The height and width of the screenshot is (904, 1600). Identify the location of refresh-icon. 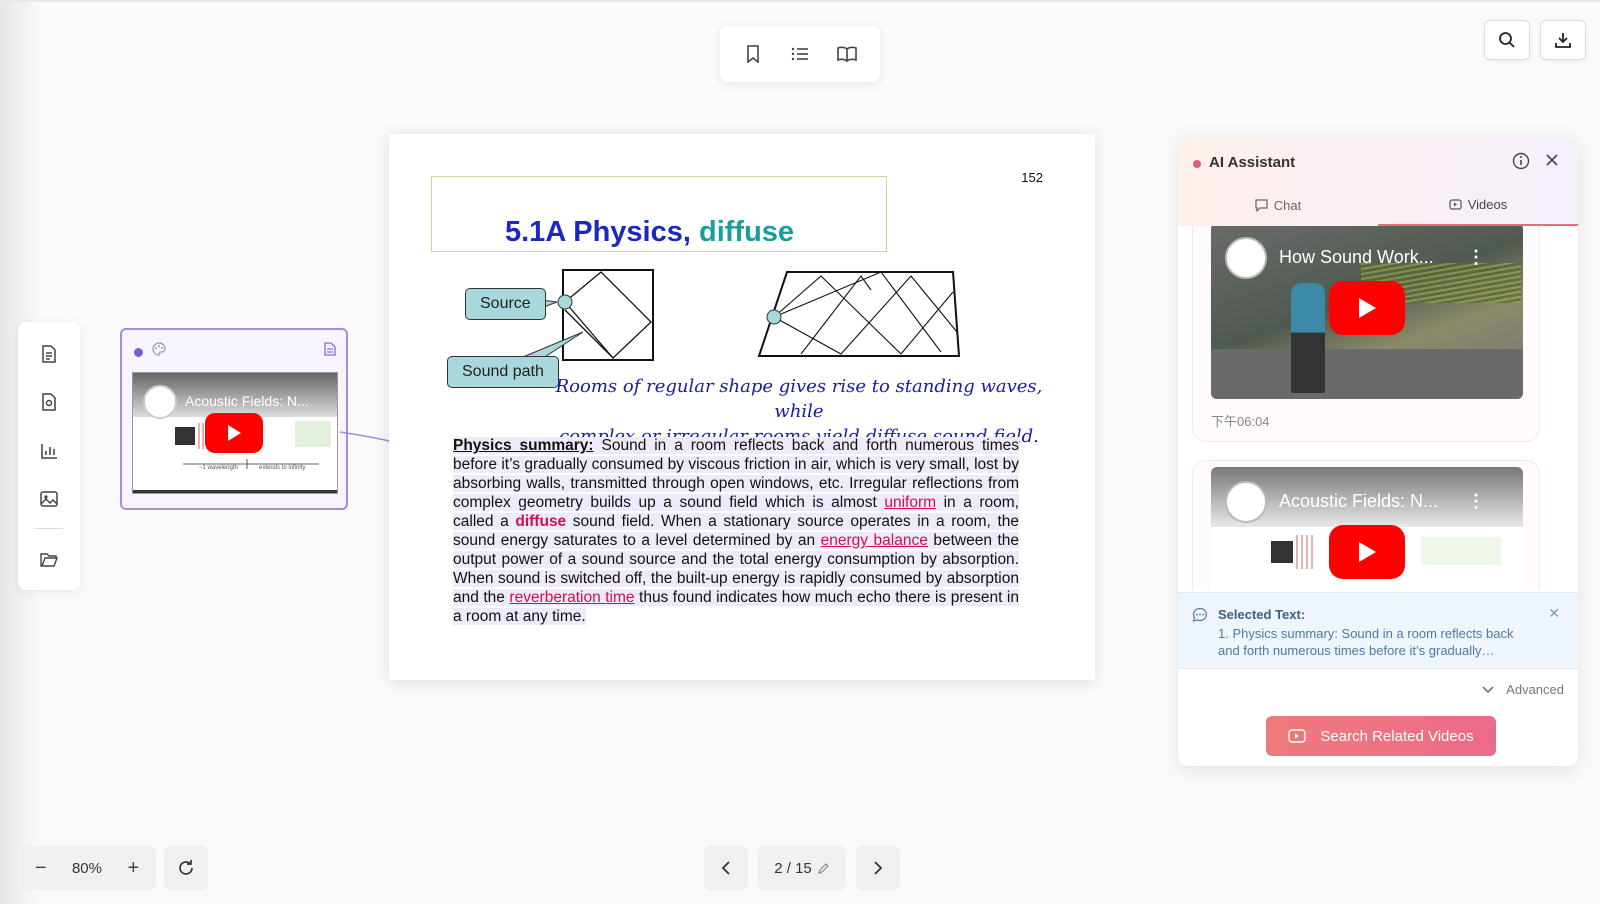
(186, 867).